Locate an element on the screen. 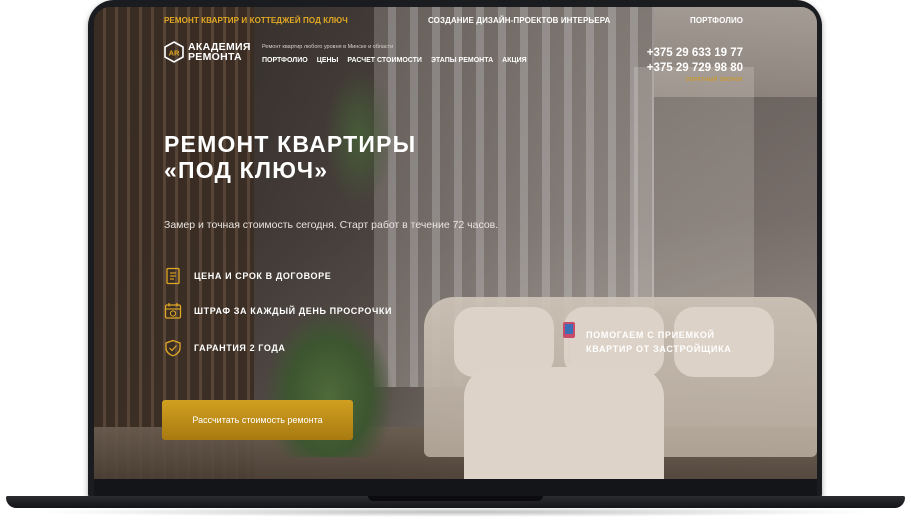 This screenshot has height=525, width=911. building-pin-icon is located at coordinates (569, 342).